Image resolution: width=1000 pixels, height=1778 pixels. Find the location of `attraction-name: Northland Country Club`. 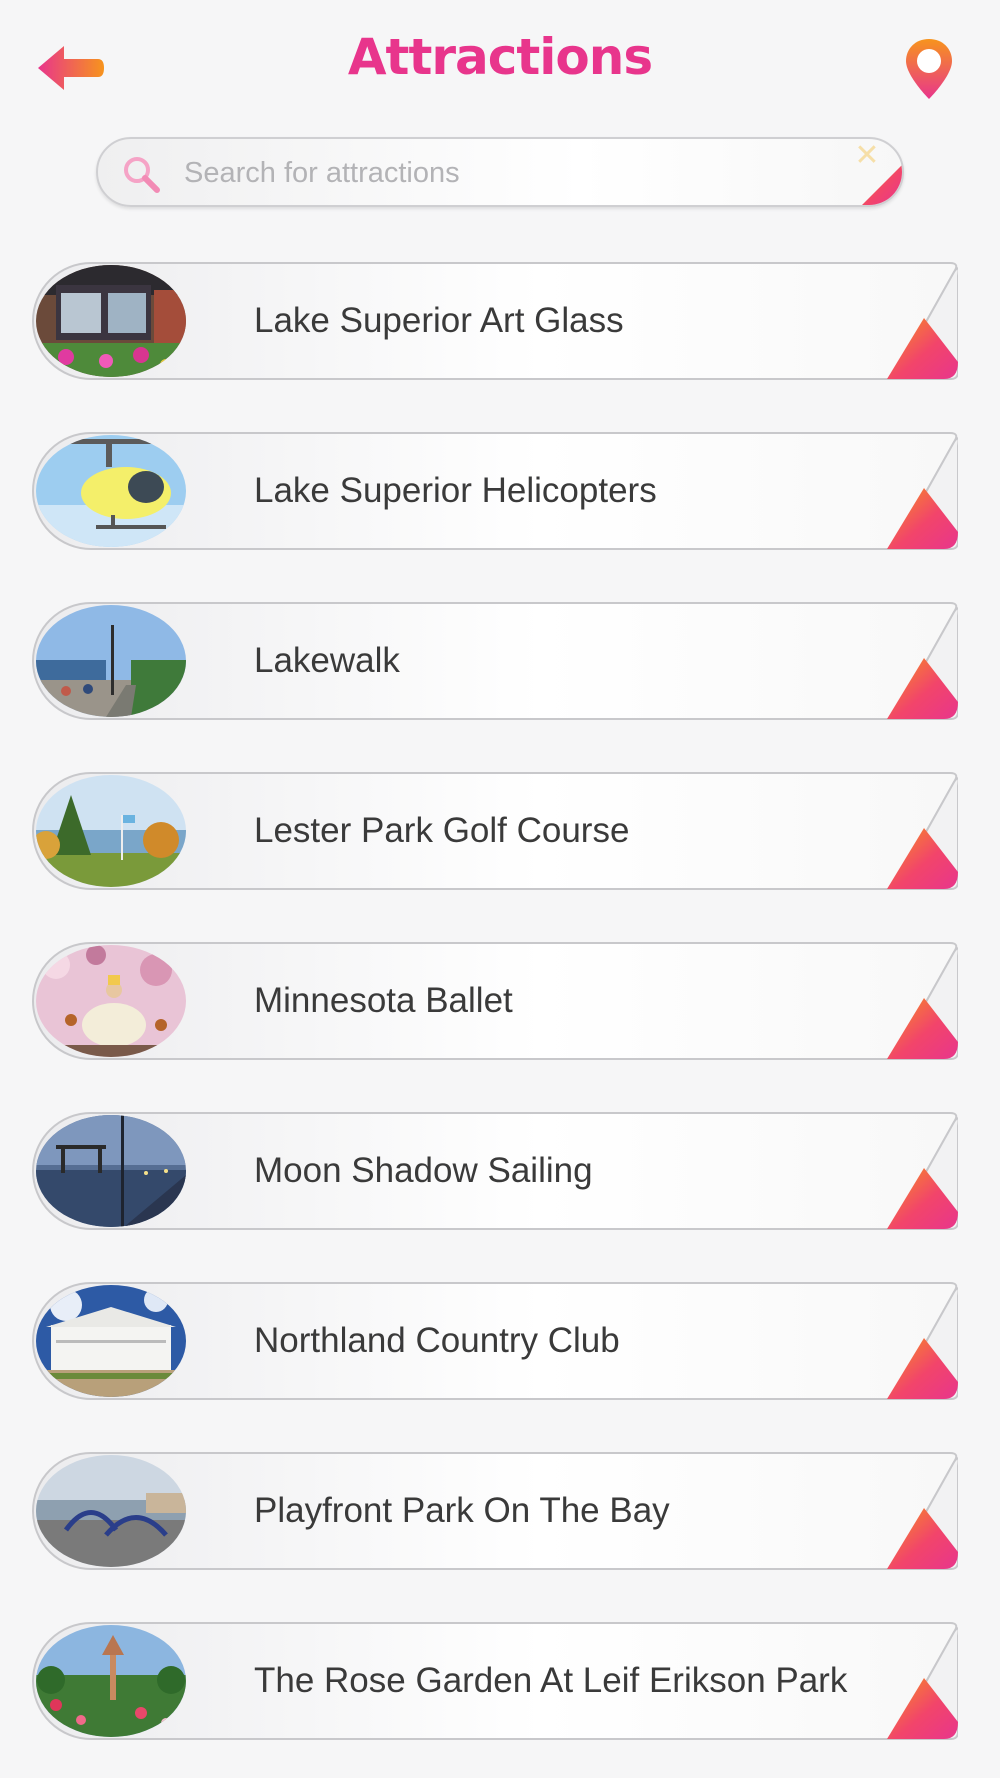

attraction-name: Northland Country Club is located at coordinates (437, 1340).